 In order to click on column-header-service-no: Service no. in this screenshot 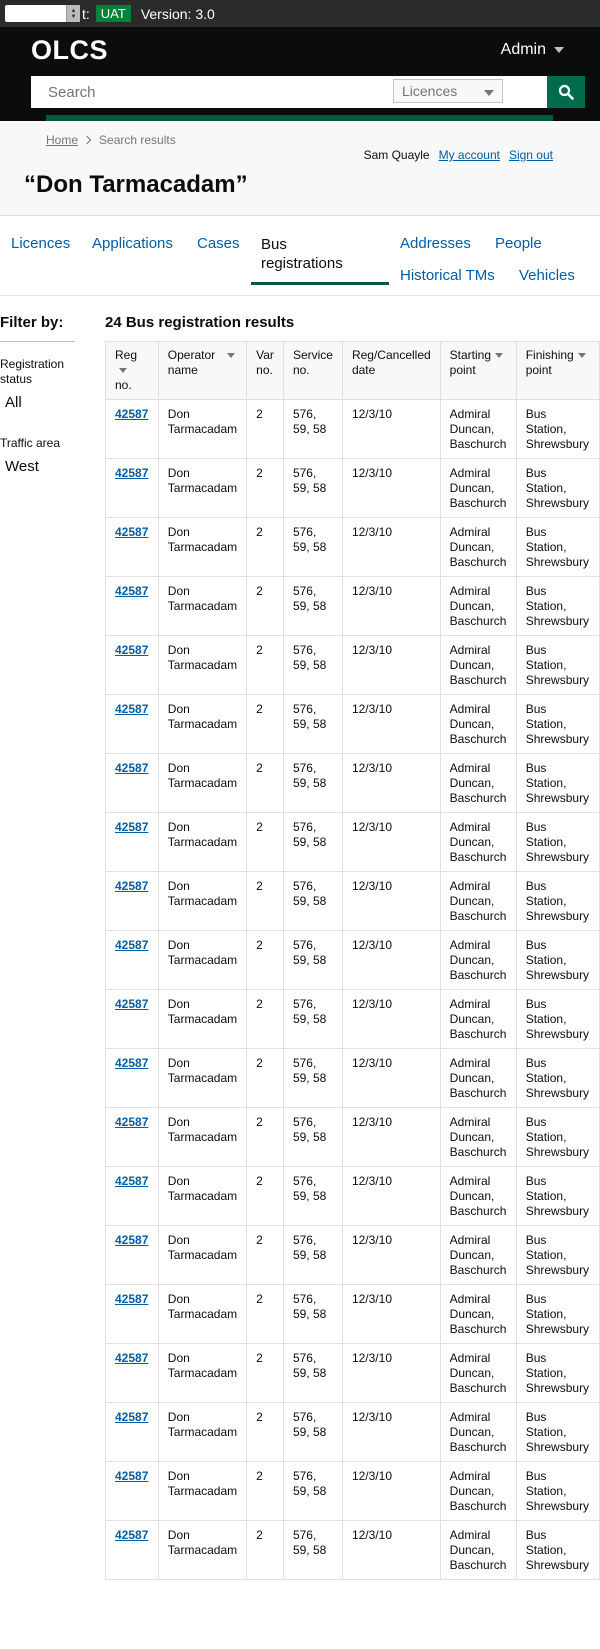, I will do `click(312, 370)`.